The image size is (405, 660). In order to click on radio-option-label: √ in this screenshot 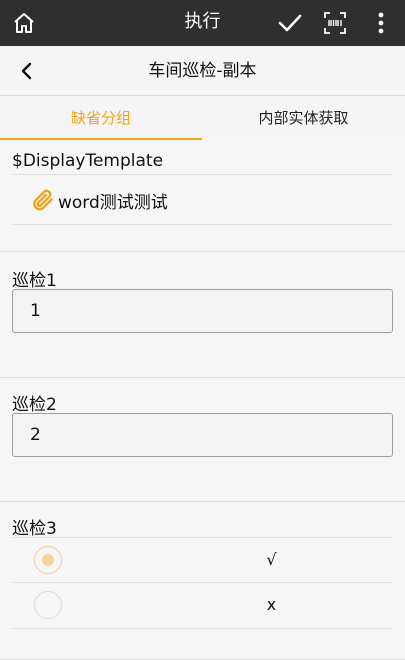, I will do `click(271, 559)`.